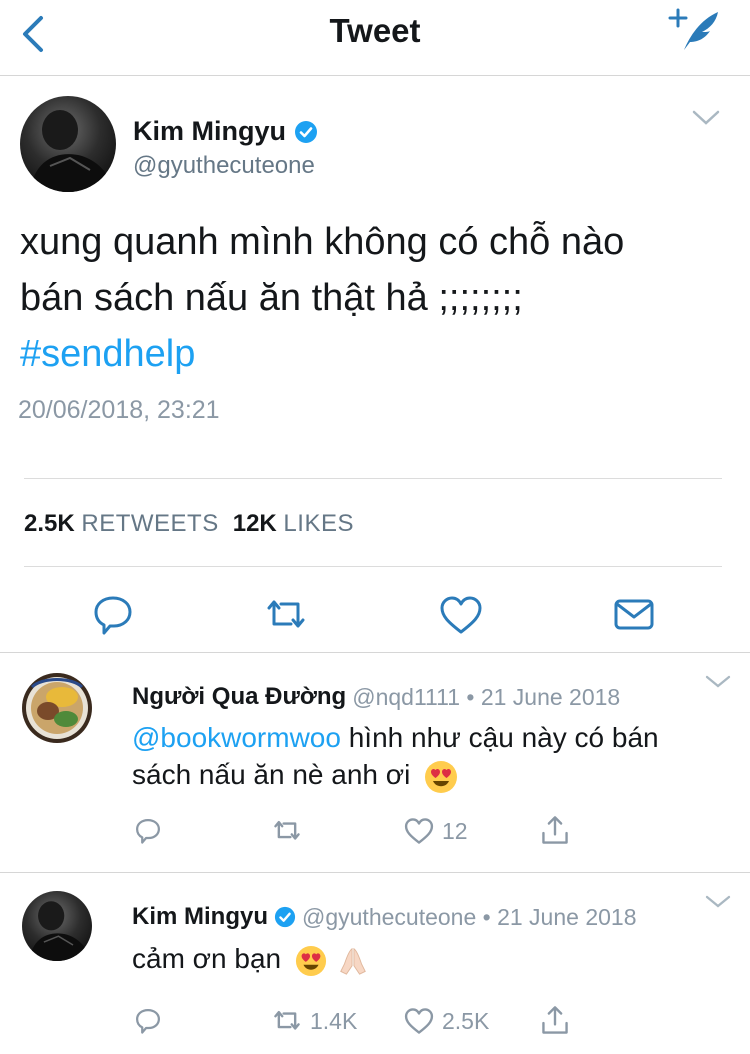 This screenshot has width=750, height=1054. What do you see at coordinates (486, 696) in the screenshot?
I see `author-meta: @nqd1111 • 21 June 2018` at bounding box center [486, 696].